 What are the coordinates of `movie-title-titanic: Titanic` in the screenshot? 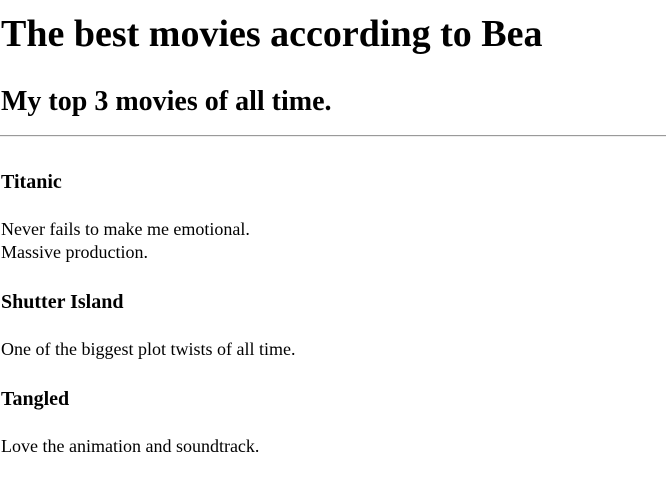 It's located at (31, 182).